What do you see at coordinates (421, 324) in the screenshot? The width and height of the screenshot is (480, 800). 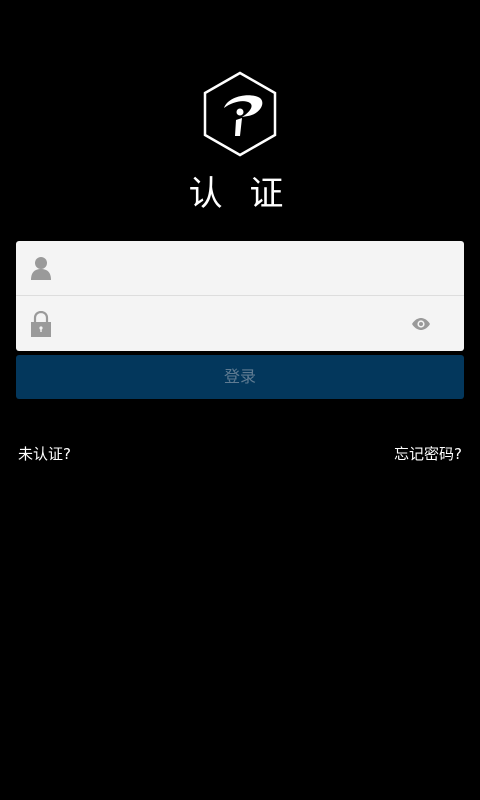 I see `eye-icon` at bounding box center [421, 324].